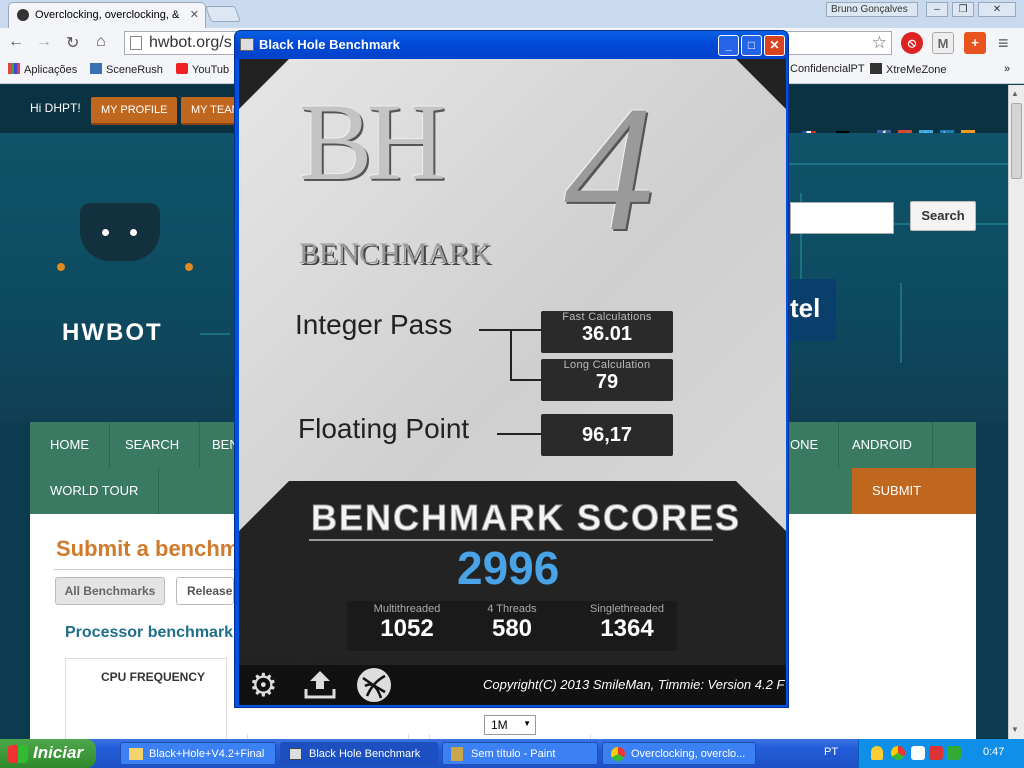  What do you see at coordinates (607, 317) in the screenshot?
I see `fast-calc-label: Fast Calculations` at bounding box center [607, 317].